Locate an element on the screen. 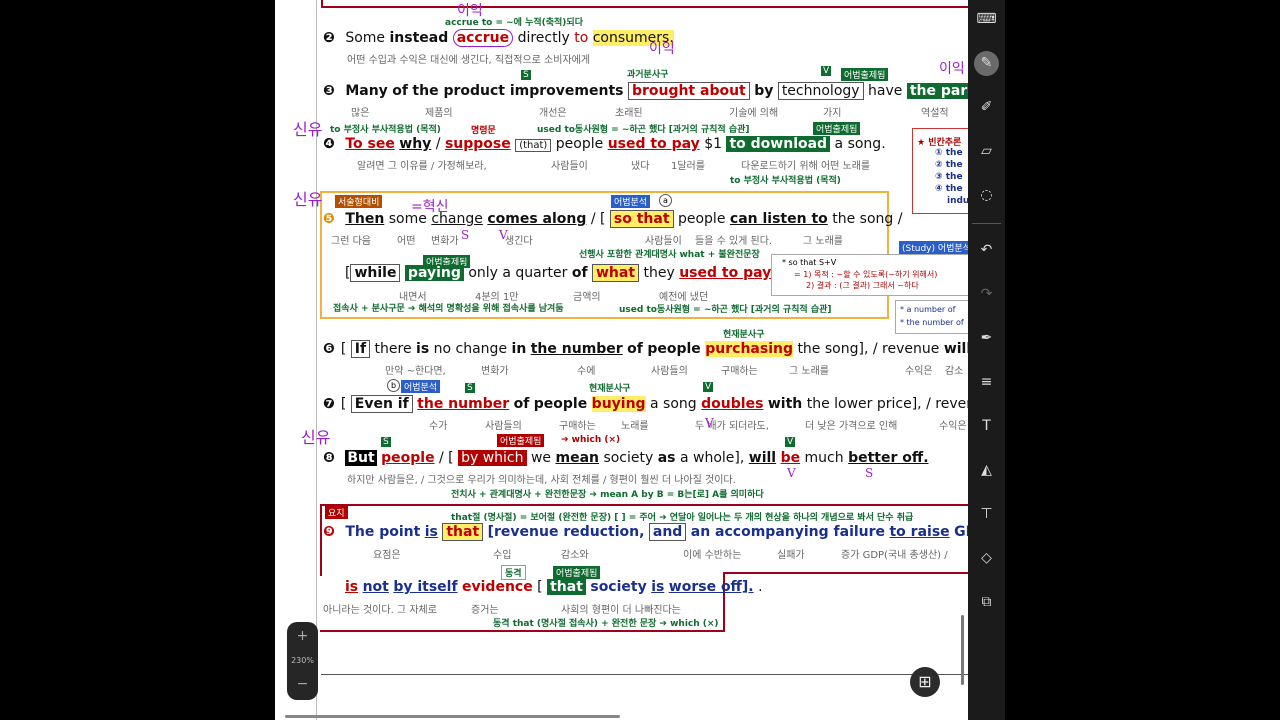  undo-icon: ↶ is located at coordinates (986, 250).